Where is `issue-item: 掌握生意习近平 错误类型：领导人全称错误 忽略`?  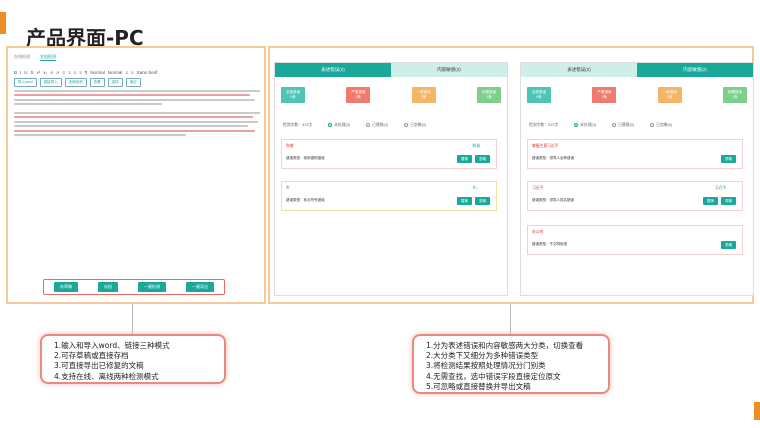 issue-item: 掌握生意习近平 错误类型：领导人全称错误 忽略 is located at coordinates (635, 154).